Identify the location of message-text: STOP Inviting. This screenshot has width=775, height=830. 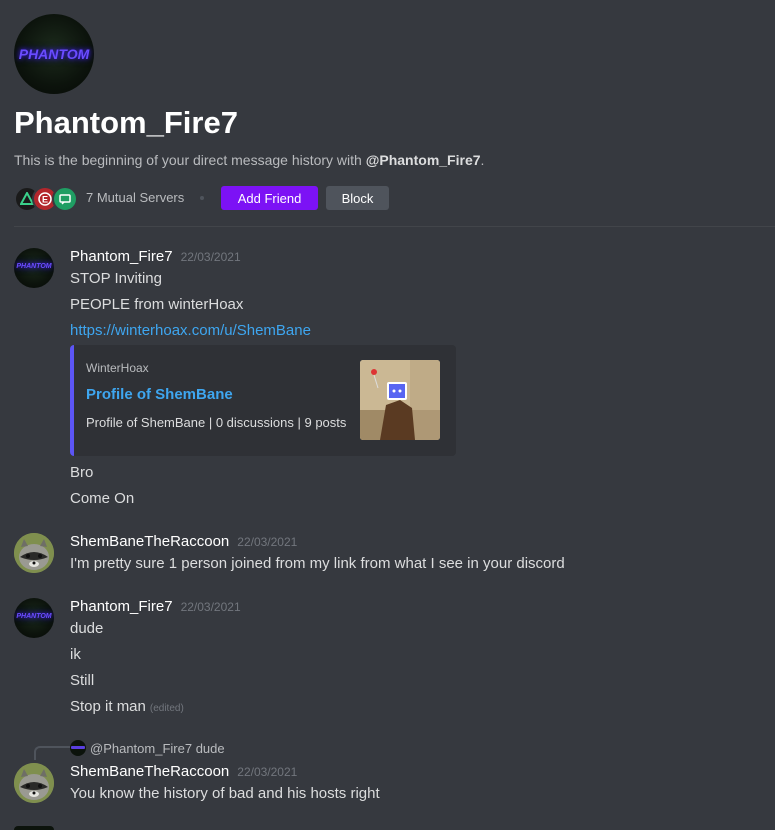
(116, 278).